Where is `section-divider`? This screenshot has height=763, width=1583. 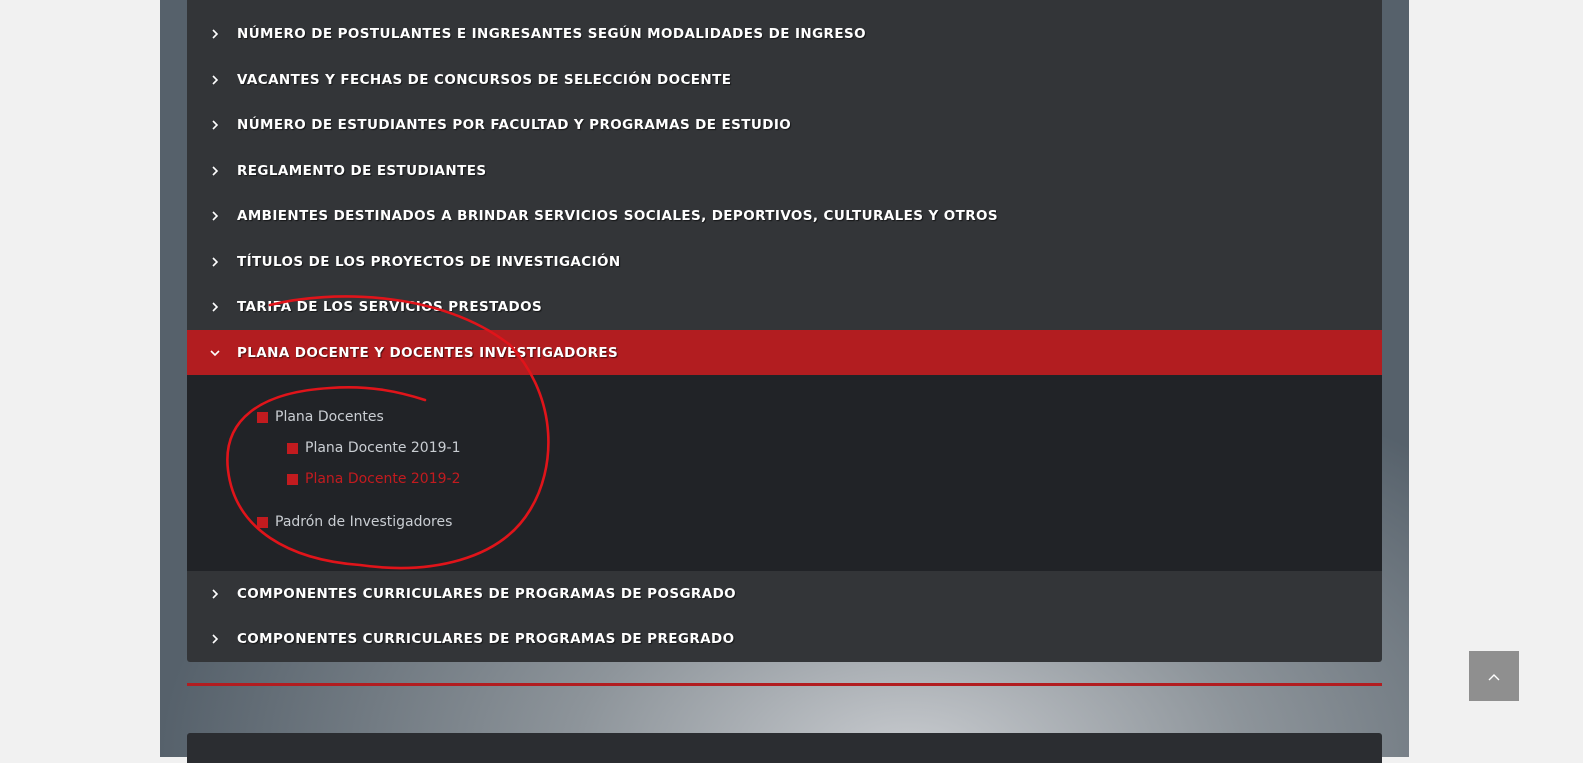 section-divider is located at coordinates (784, 684).